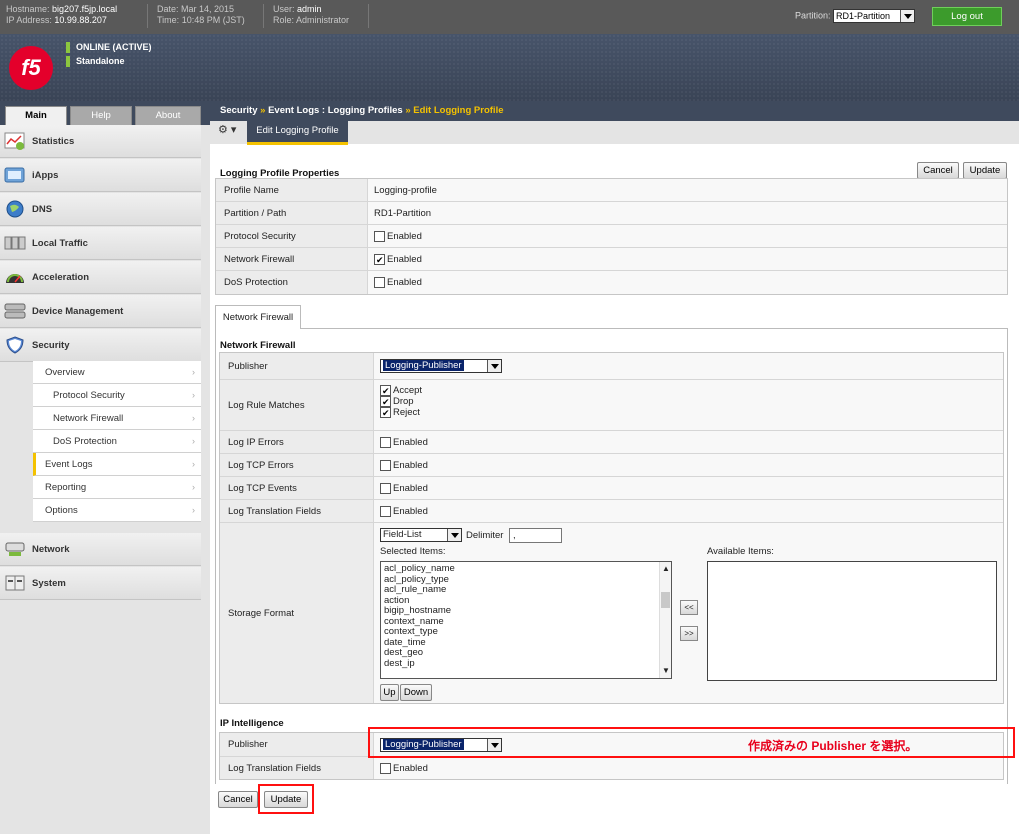 This screenshot has width=1019, height=834. Describe the element at coordinates (385, 442) in the screenshot. I see `log-ip-errors-checkbox` at that location.